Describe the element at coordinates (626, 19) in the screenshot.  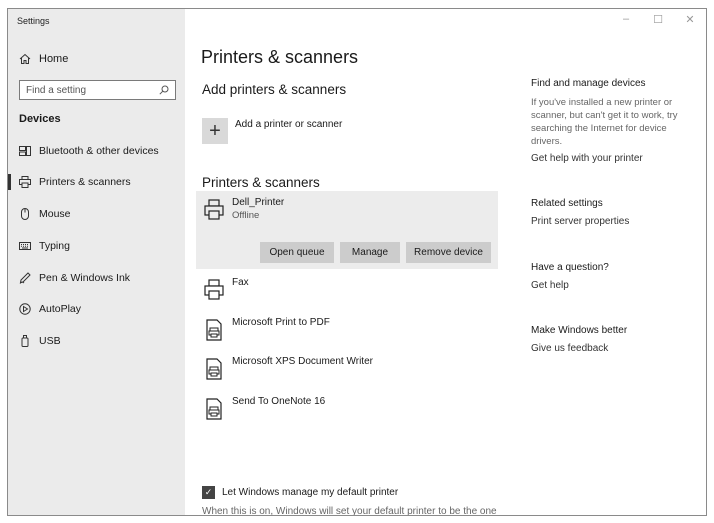
I see `minimize-button: –` at that location.